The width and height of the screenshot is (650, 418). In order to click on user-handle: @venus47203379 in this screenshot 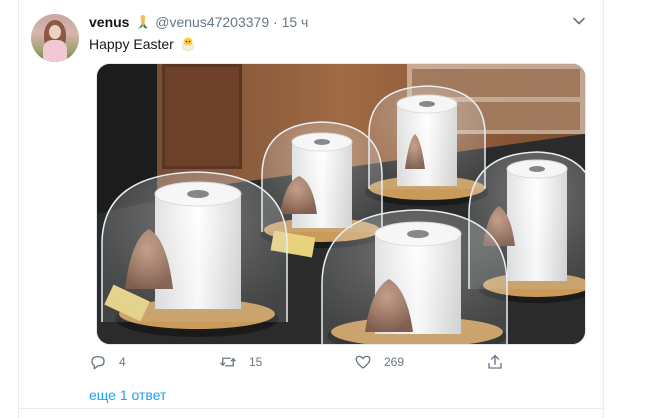, I will do `click(212, 22)`.